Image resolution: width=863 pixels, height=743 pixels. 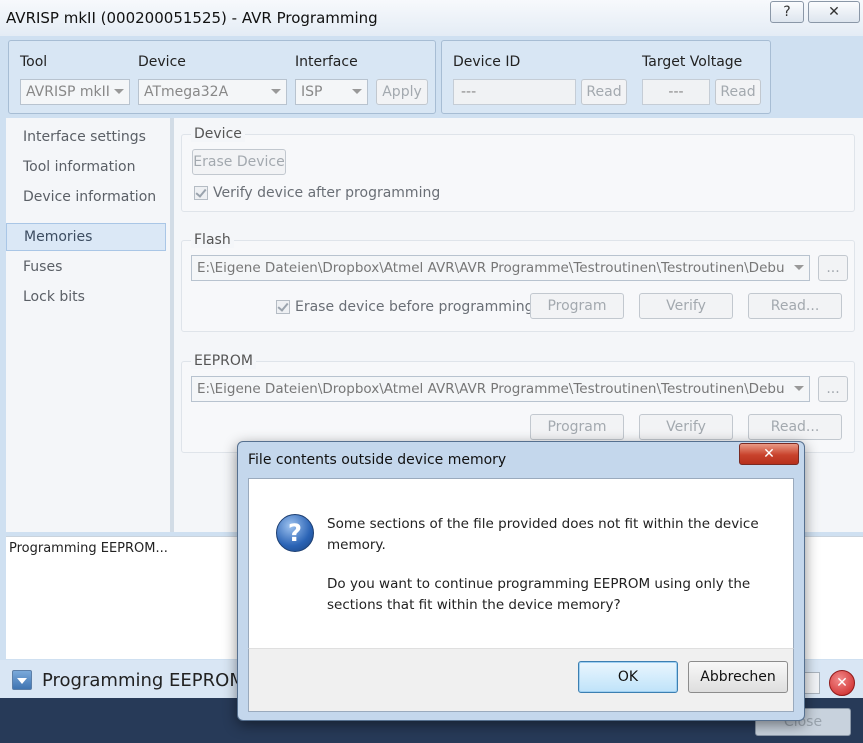 I want to click on help-button: ?, so click(x=787, y=12).